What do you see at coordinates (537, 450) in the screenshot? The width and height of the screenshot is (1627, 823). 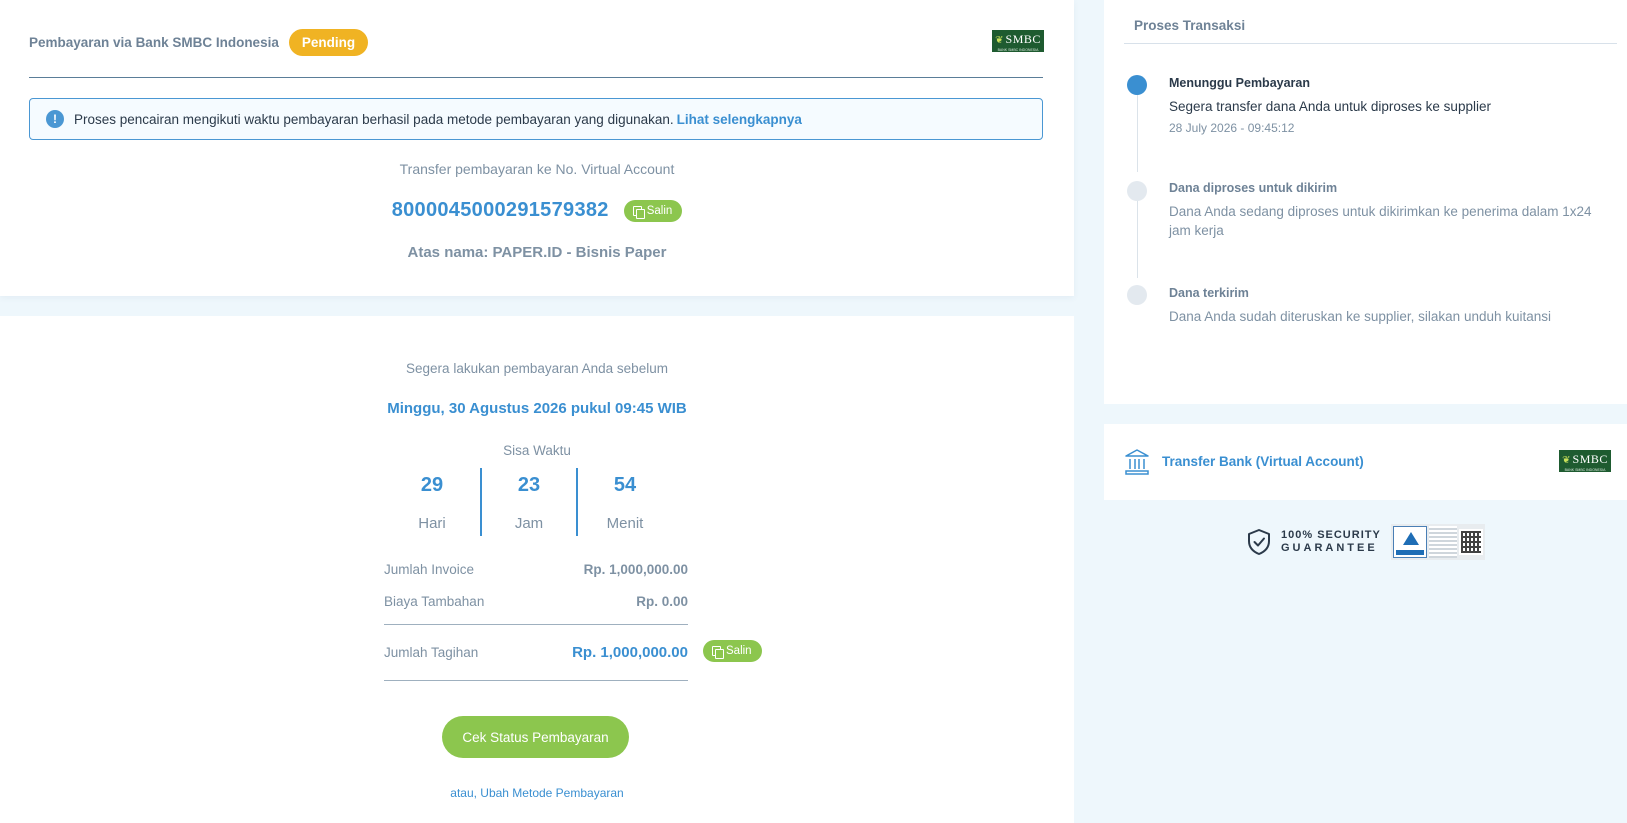 I see `remaining-label: Sisa Waktu` at bounding box center [537, 450].